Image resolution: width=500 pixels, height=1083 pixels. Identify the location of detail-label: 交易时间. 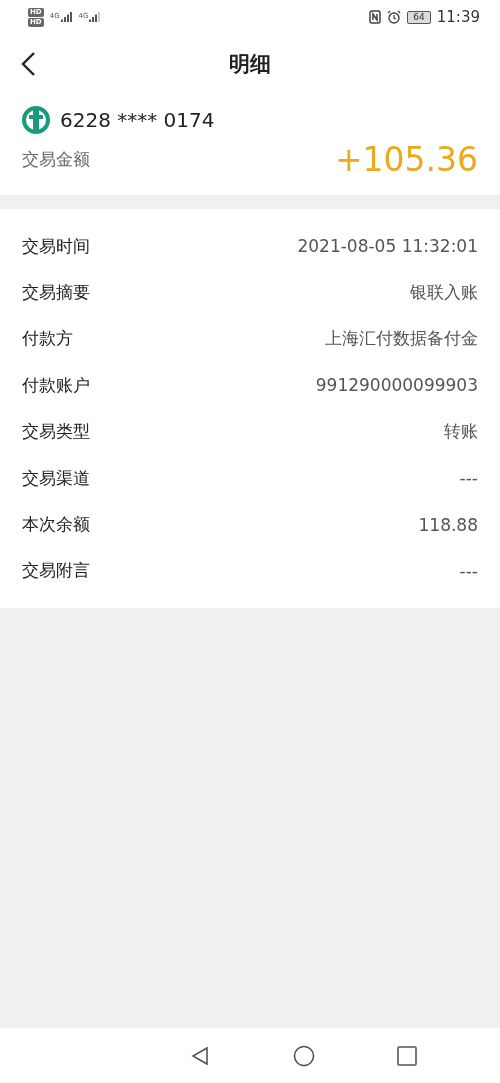
(56, 246).